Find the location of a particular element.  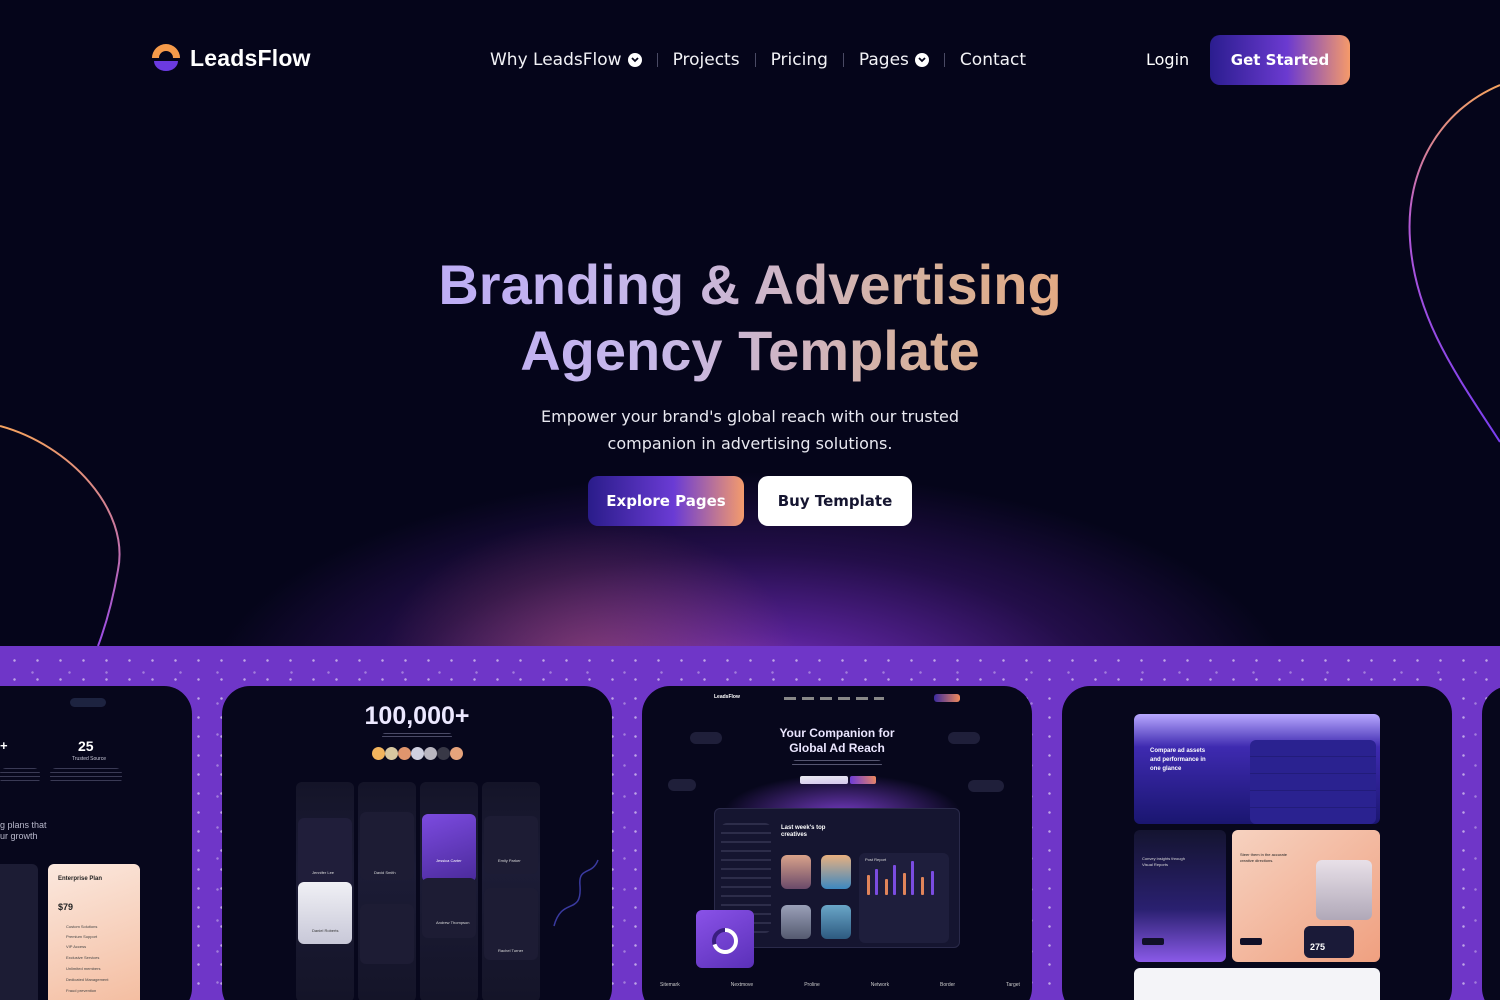

testimonial-card: Rachel Turner is located at coordinates (511, 924).